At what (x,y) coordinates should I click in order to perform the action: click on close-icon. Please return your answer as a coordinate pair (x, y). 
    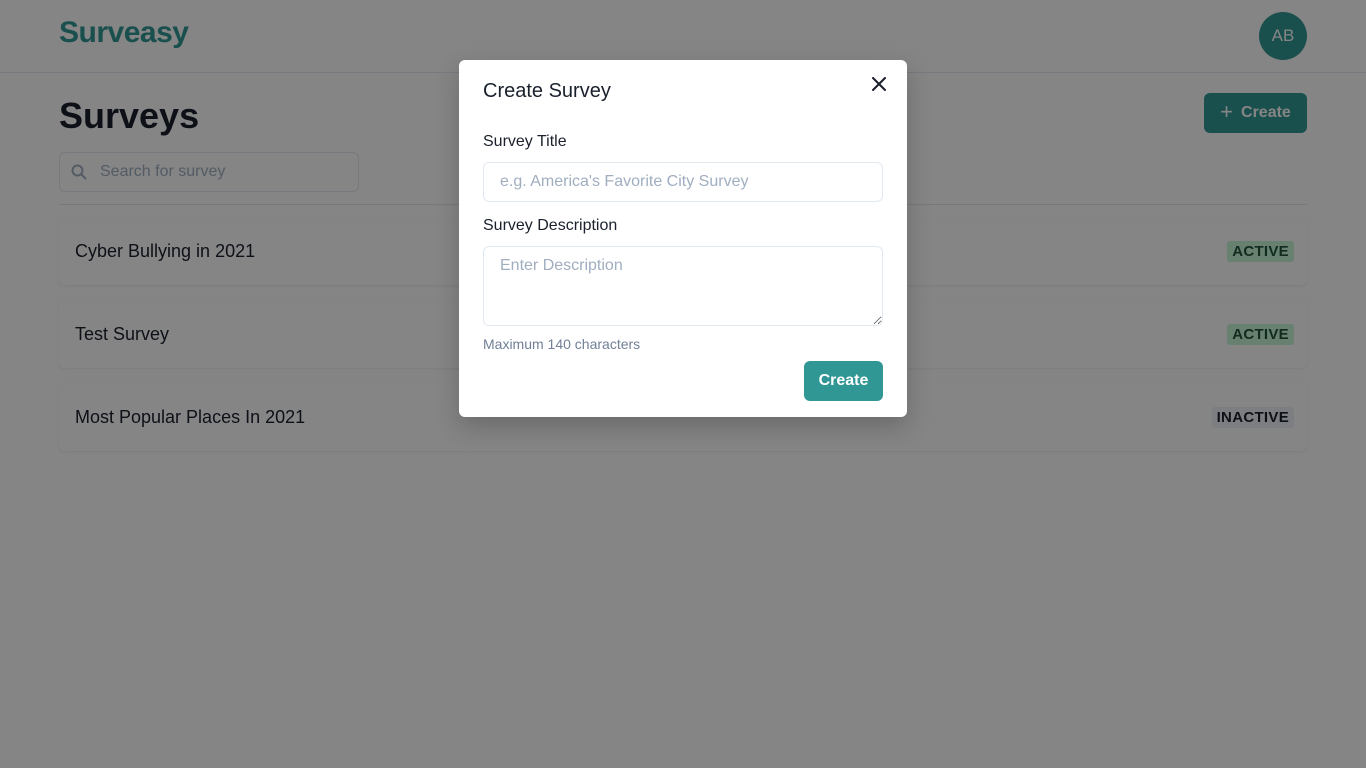
    Looking at the image, I should click on (879, 84).